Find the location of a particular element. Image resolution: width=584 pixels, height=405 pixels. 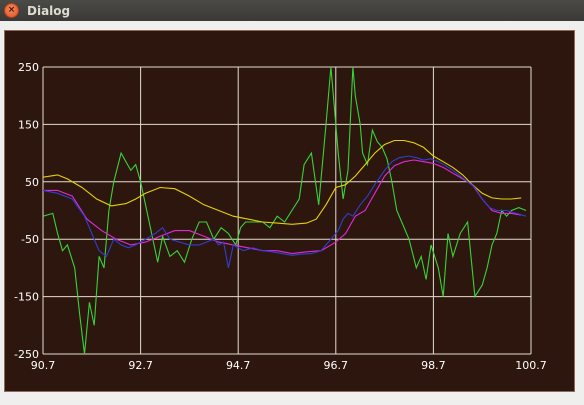

y-tick-label: -250 is located at coordinates (26, 354).